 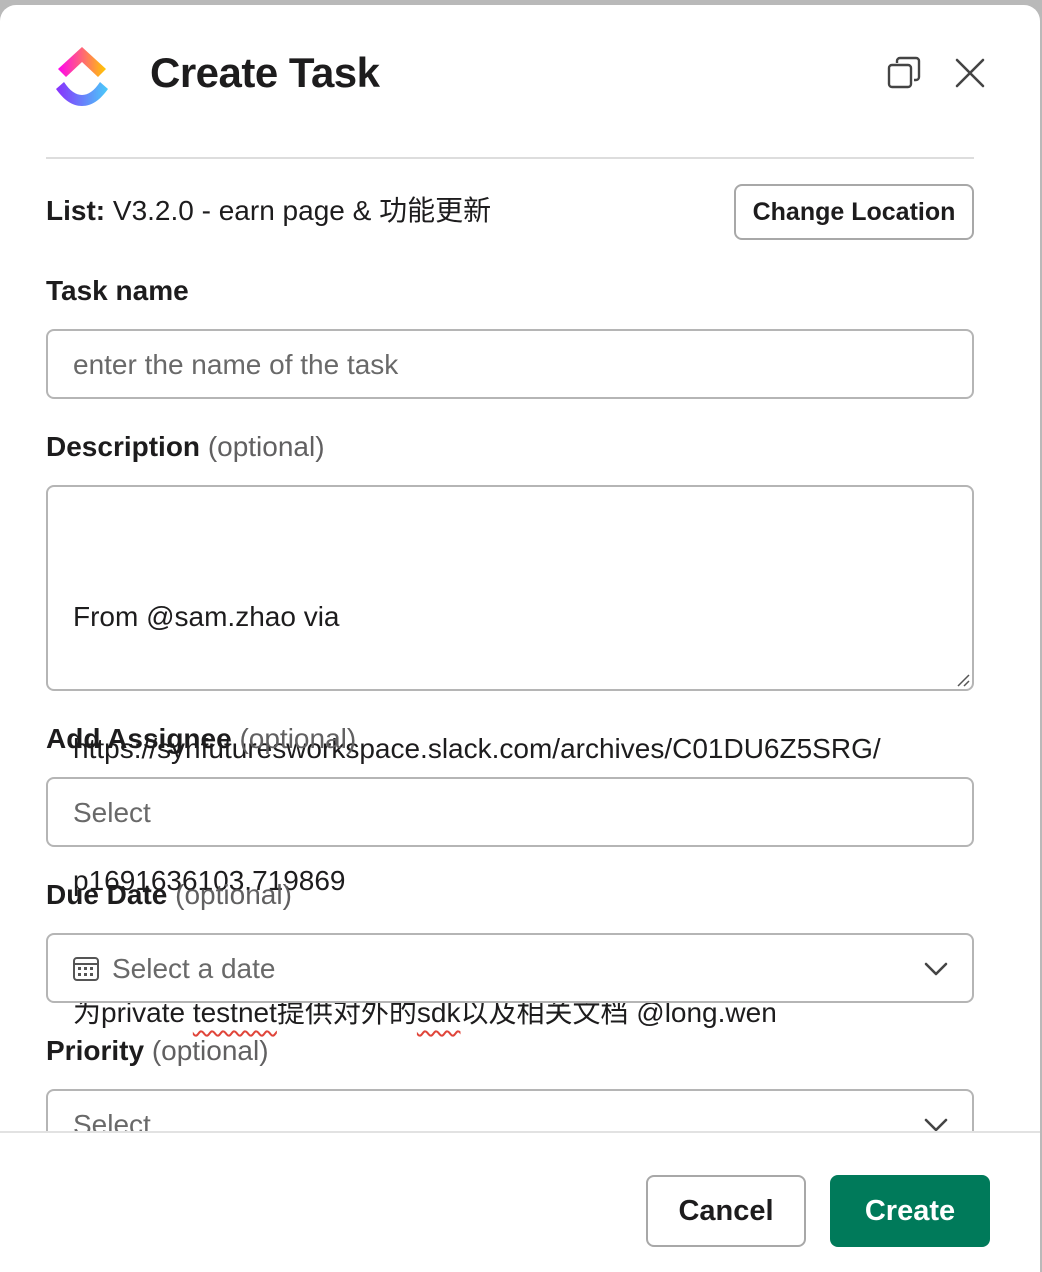 What do you see at coordinates (95, 1050) in the screenshot?
I see `priority-label-text: Priority` at bounding box center [95, 1050].